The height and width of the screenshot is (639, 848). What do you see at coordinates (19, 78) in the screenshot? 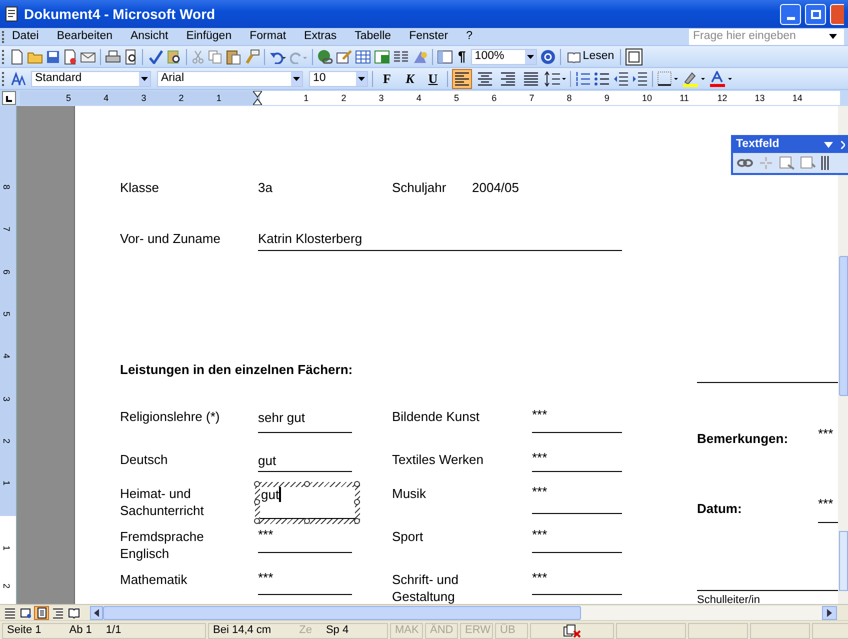
I see `styles-icon` at bounding box center [19, 78].